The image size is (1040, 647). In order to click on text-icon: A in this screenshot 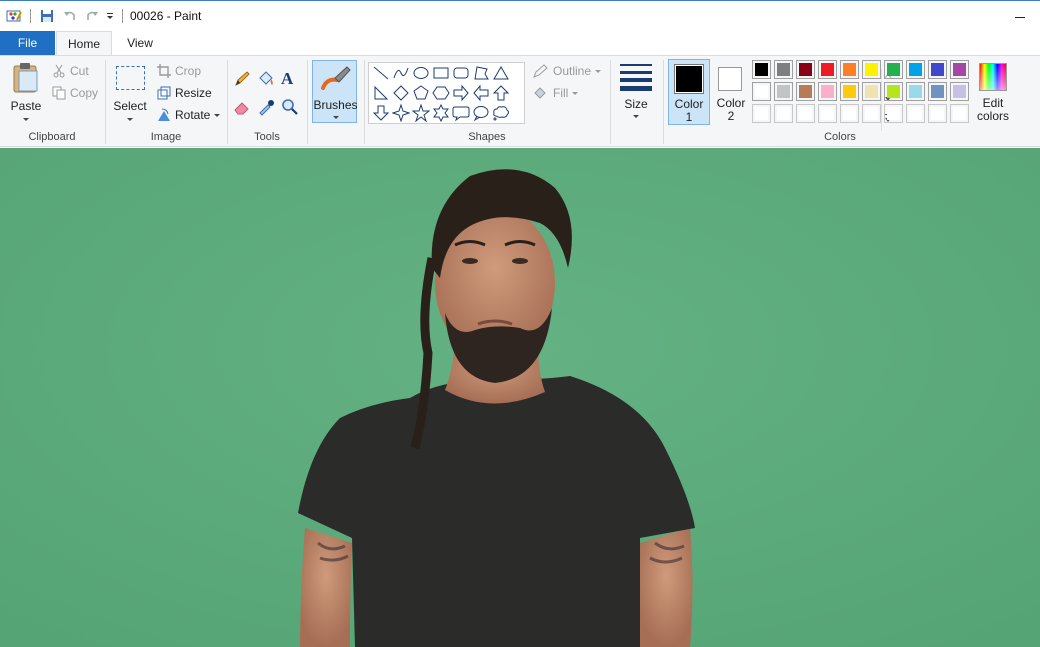, I will do `click(290, 79)`.